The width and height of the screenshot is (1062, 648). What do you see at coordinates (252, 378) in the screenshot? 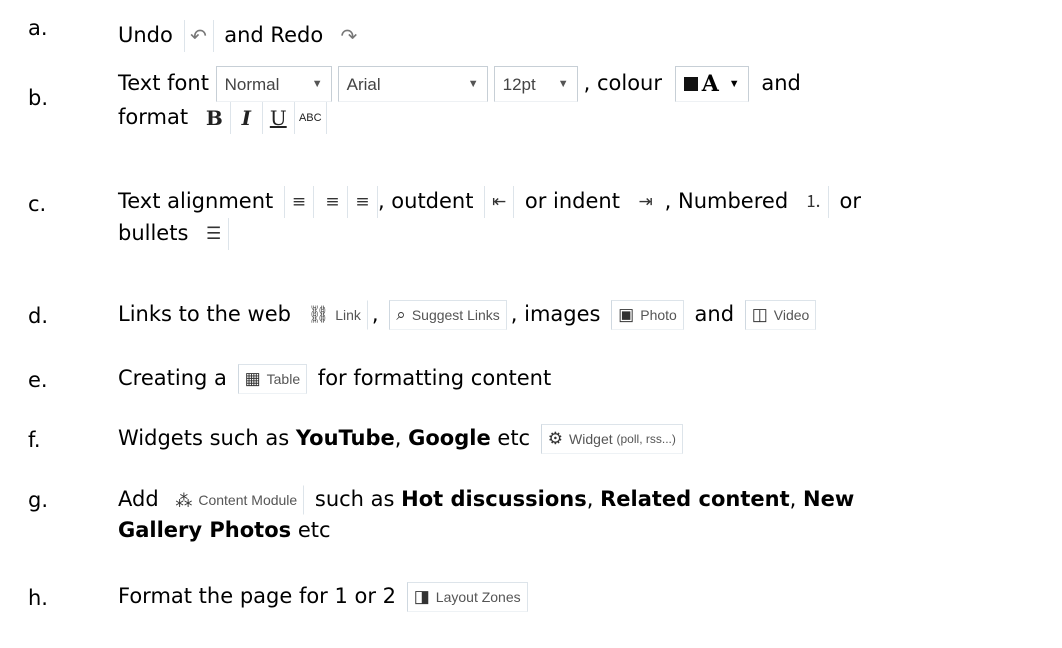
I see `table-icon: ▦` at bounding box center [252, 378].